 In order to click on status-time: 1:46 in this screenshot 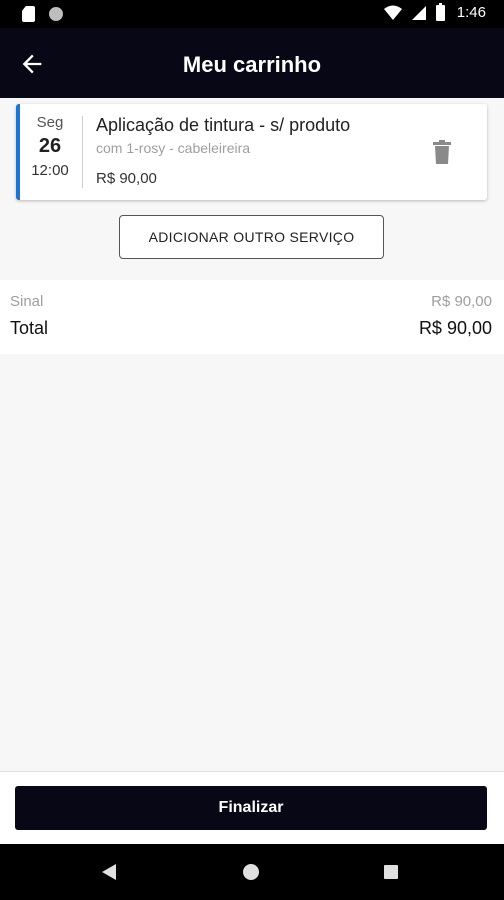, I will do `click(471, 12)`.